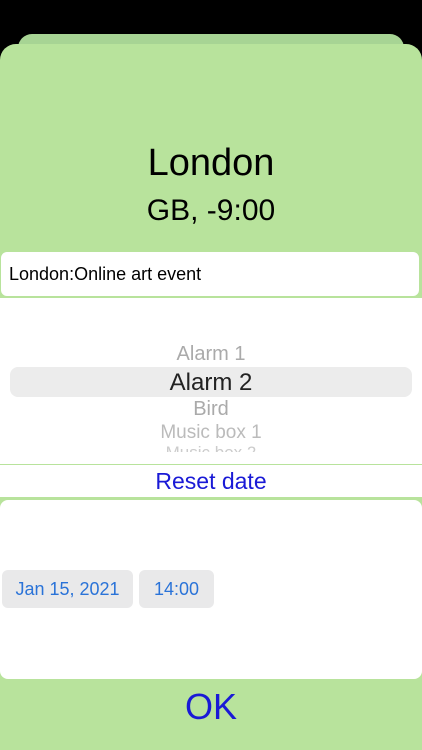 This screenshot has width=422, height=750. What do you see at coordinates (176, 589) in the screenshot?
I see `time-chip: 14:00` at bounding box center [176, 589].